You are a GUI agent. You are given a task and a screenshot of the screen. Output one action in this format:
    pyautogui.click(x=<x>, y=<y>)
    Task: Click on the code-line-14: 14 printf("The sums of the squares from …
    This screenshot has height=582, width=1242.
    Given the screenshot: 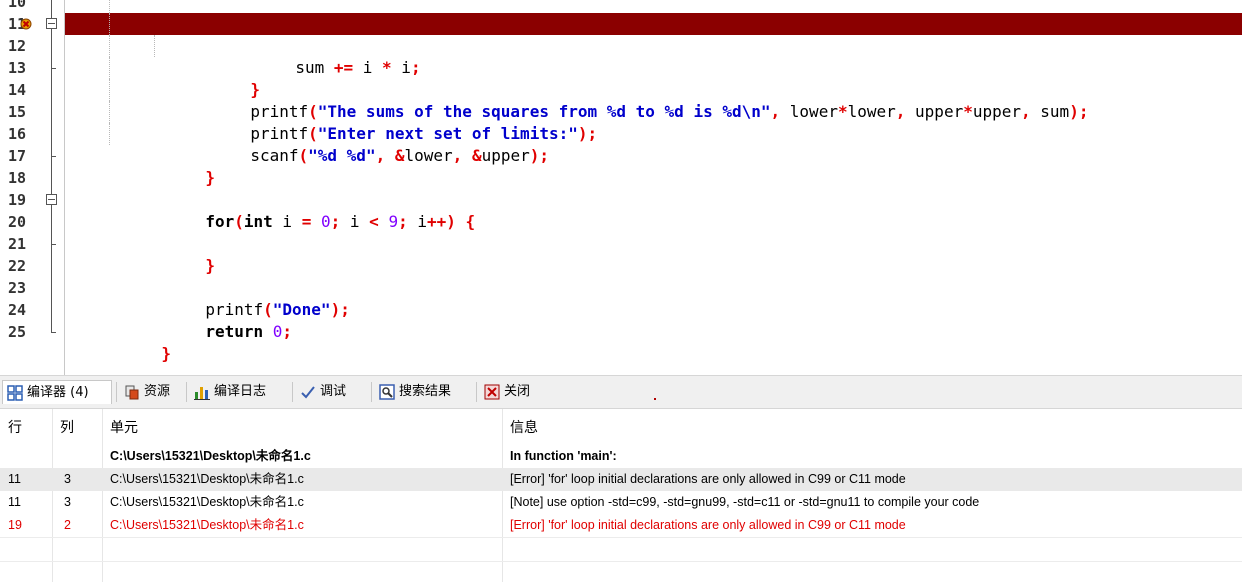 What is the action you would take?
    pyautogui.click(x=621, y=100)
    